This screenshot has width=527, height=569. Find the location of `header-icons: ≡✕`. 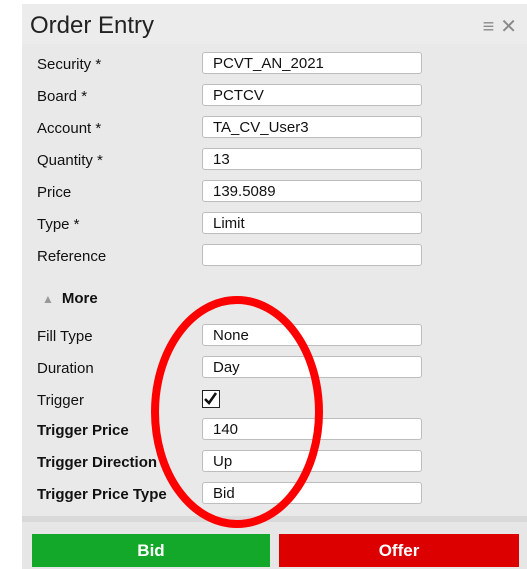

header-icons: ≡✕ is located at coordinates (503, 26).